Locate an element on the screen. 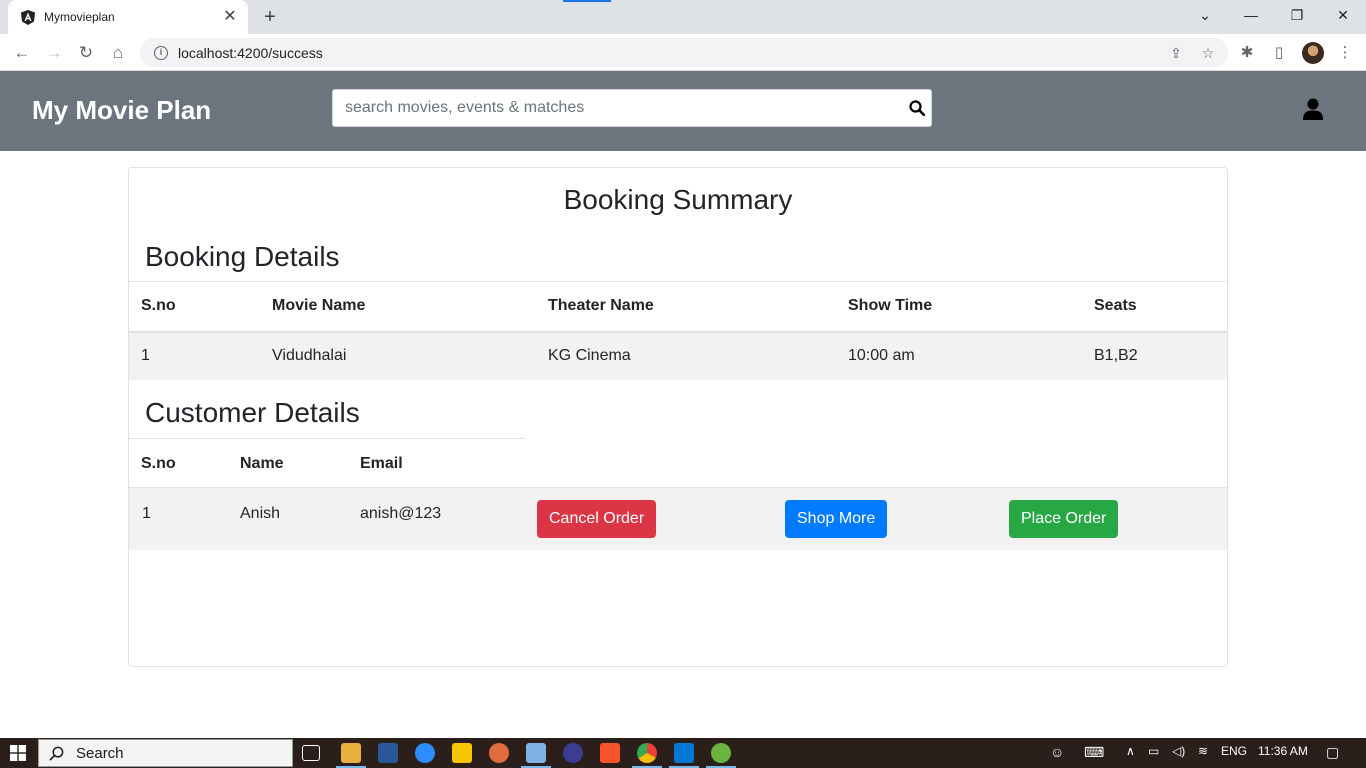 This screenshot has height=768, width=1366. place-order-button: Place Order is located at coordinates (1064, 519).